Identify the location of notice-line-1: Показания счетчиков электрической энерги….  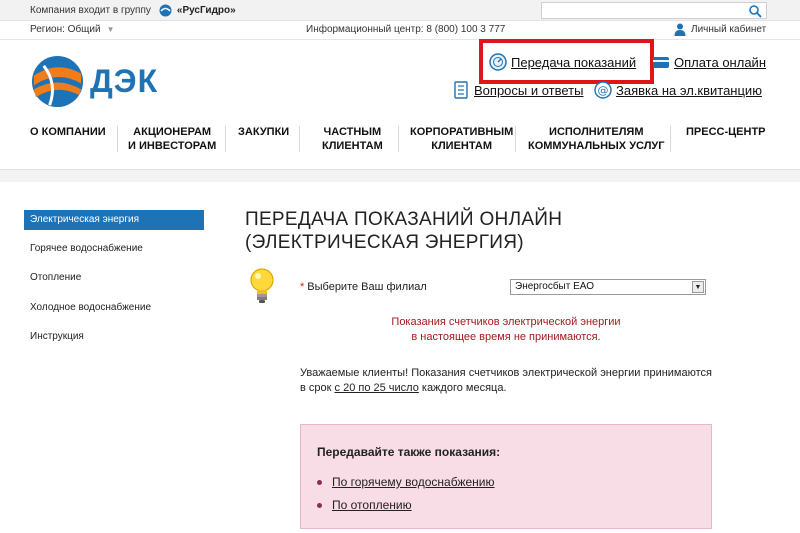
(506, 322).